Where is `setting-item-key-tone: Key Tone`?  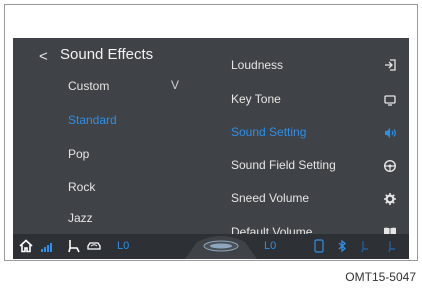 setting-item-key-tone: Key Tone is located at coordinates (256, 99).